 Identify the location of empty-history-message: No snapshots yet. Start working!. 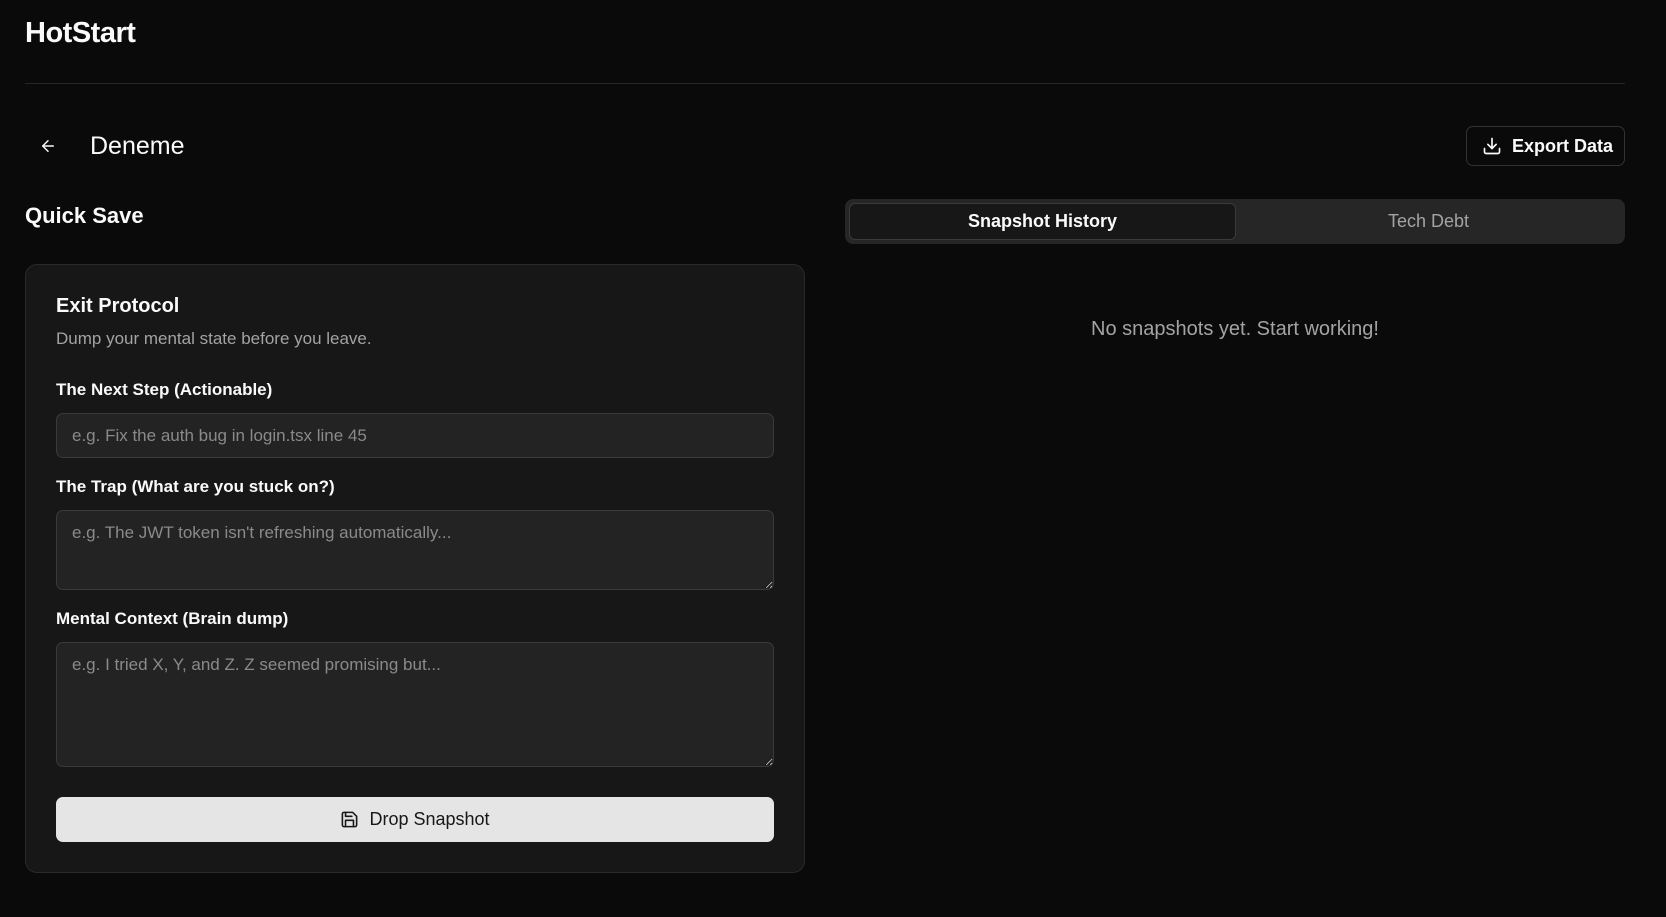
(1235, 329).